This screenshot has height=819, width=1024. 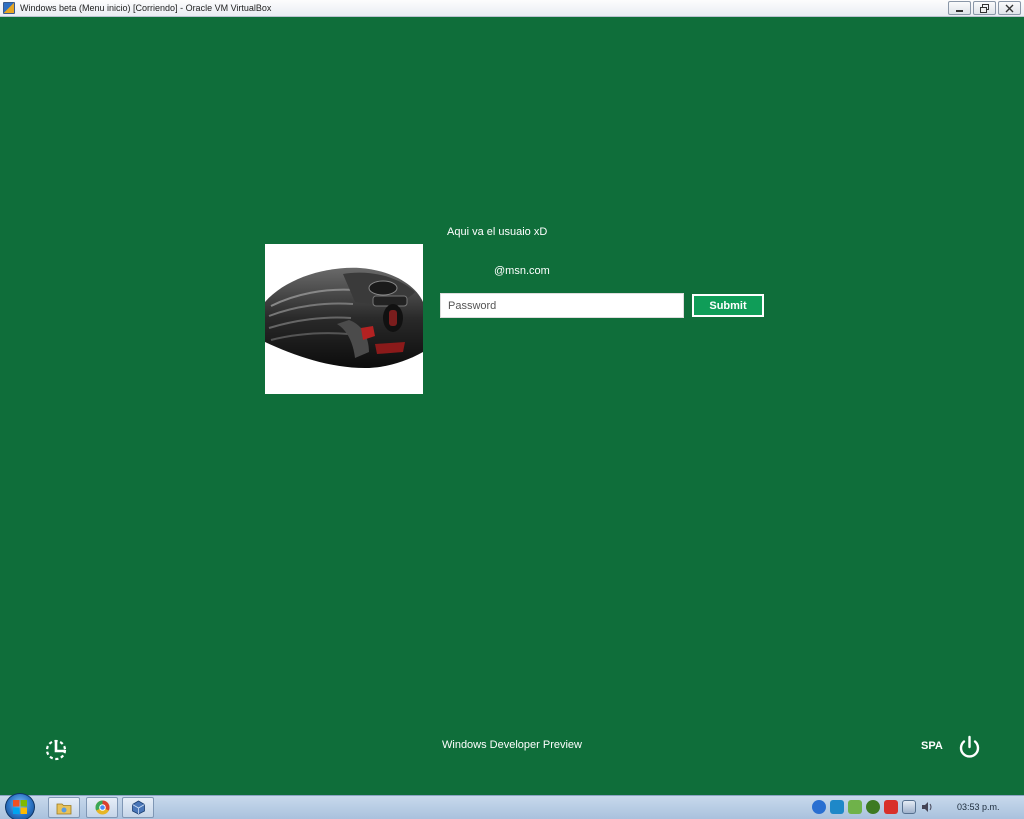 I want to click on minimize-icon, so click(x=959, y=10).